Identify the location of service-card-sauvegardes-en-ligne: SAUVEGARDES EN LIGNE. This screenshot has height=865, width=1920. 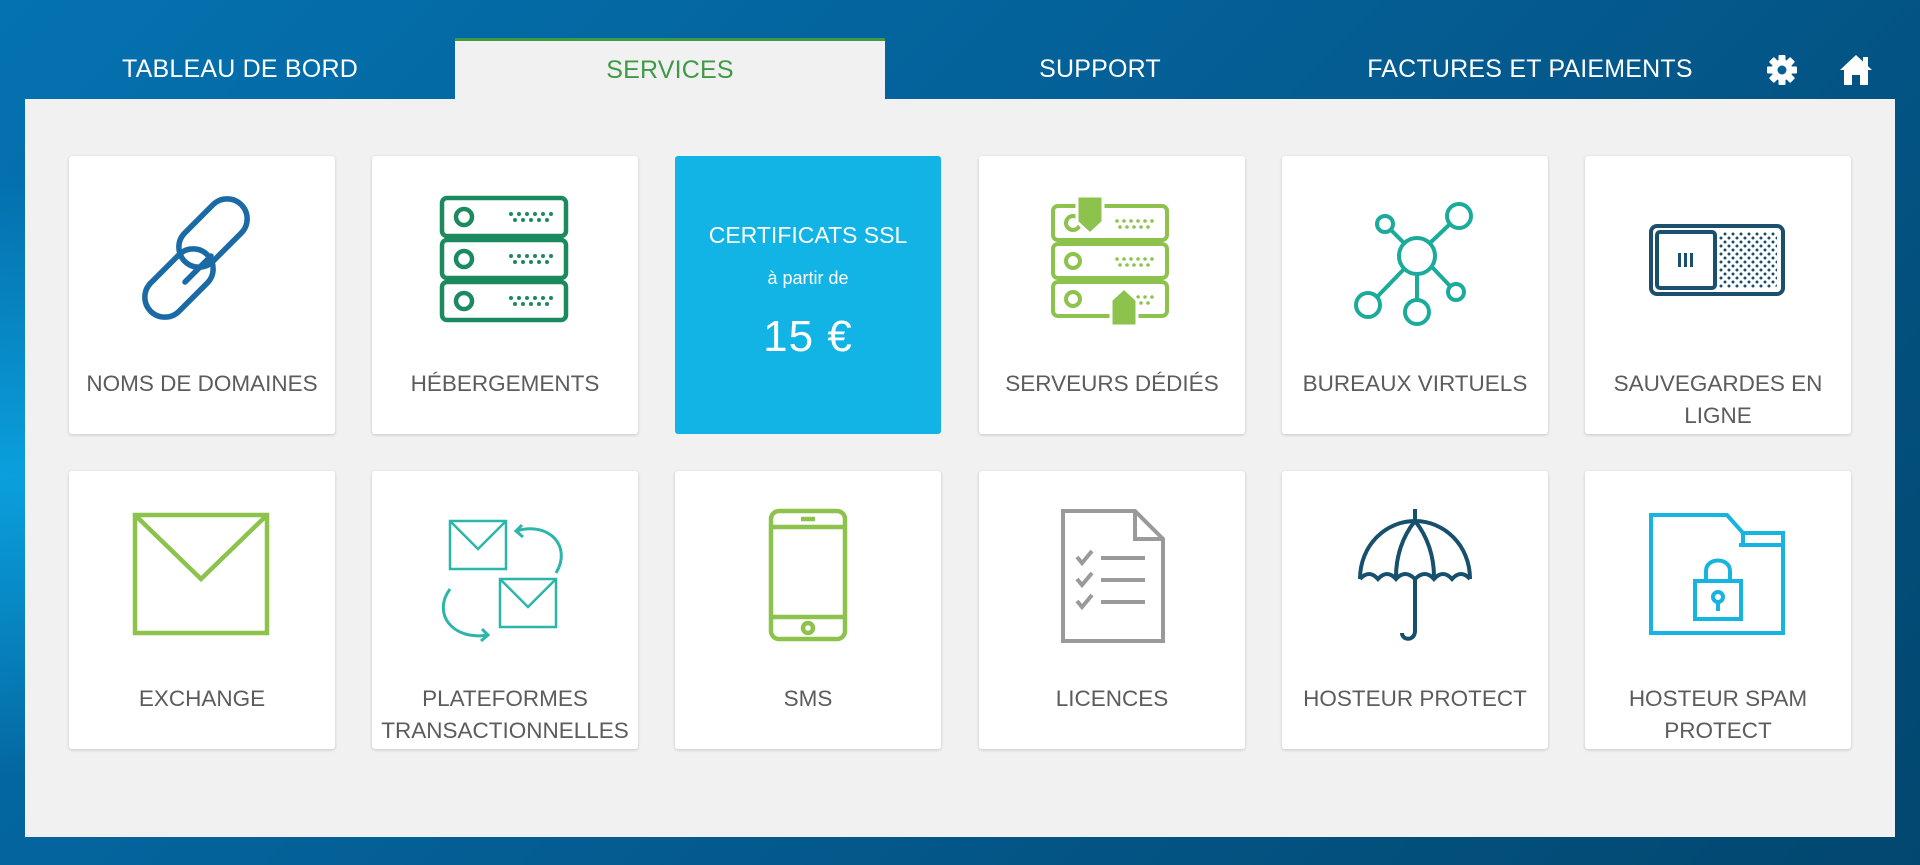
(1718, 295).